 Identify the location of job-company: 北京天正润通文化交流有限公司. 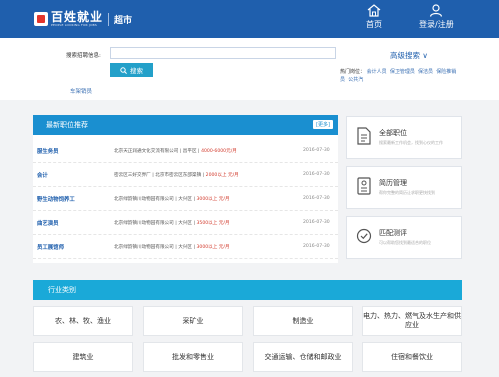
(146, 151).